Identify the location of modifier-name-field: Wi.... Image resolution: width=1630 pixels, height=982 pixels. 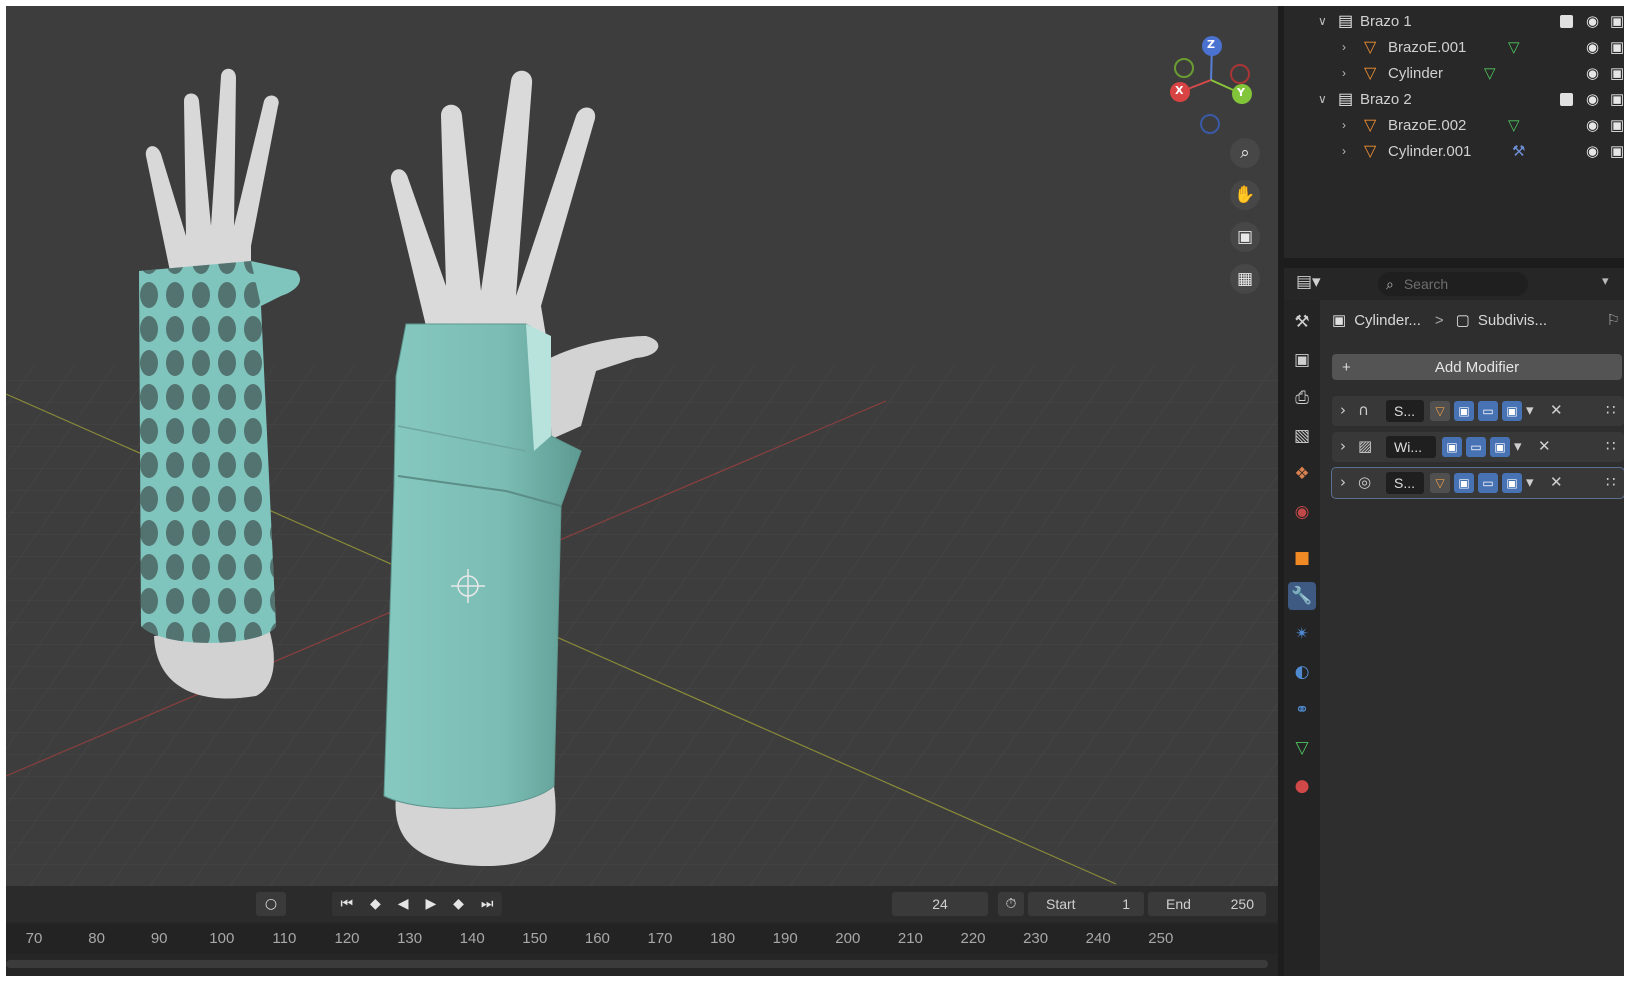
(1411, 447).